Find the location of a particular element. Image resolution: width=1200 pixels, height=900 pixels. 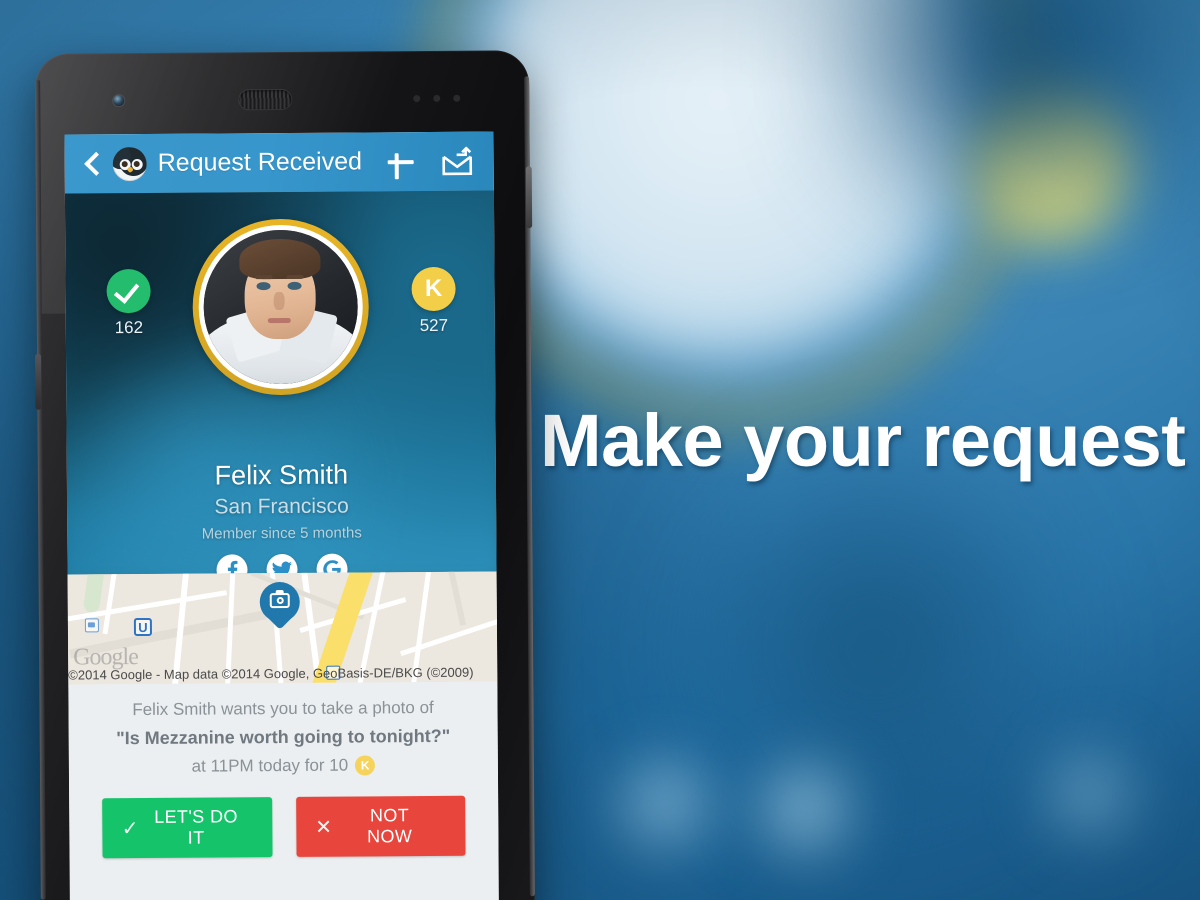

chevron-left-icon is located at coordinates (93, 164).